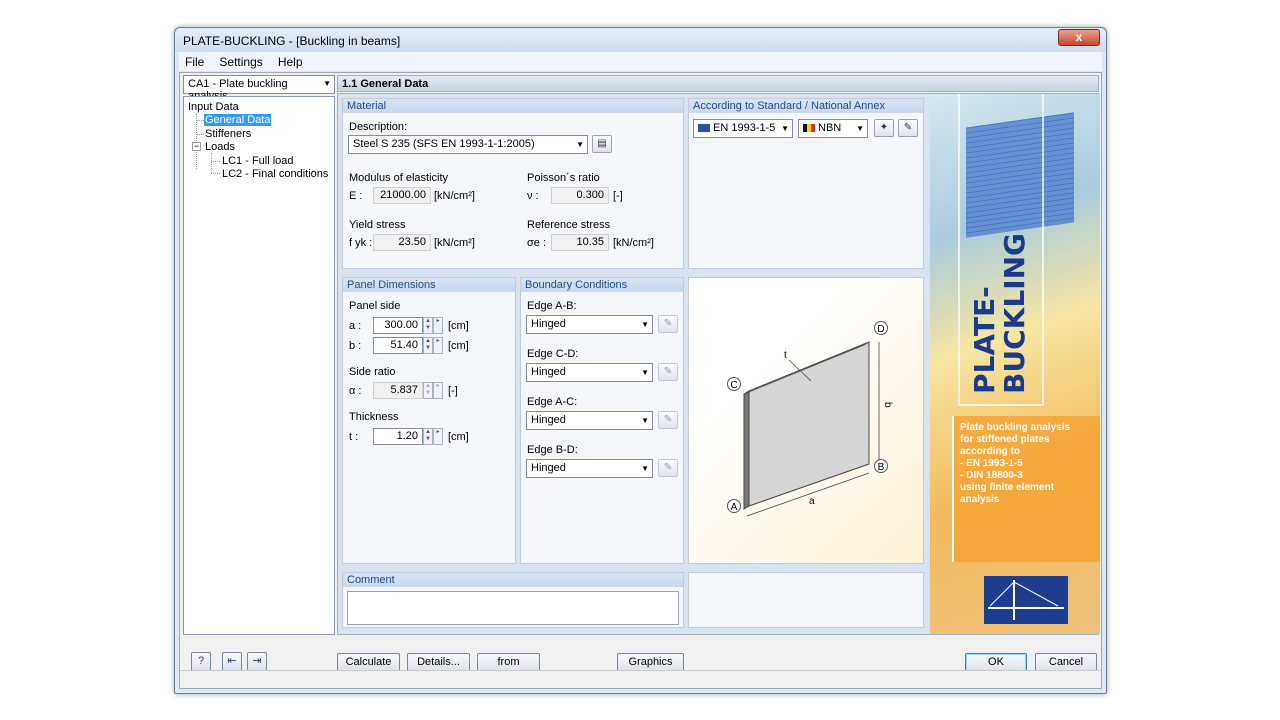  Describe the element at coordinates (830, 128) in the screenshot. I see `annex-value: NBN` at that location.